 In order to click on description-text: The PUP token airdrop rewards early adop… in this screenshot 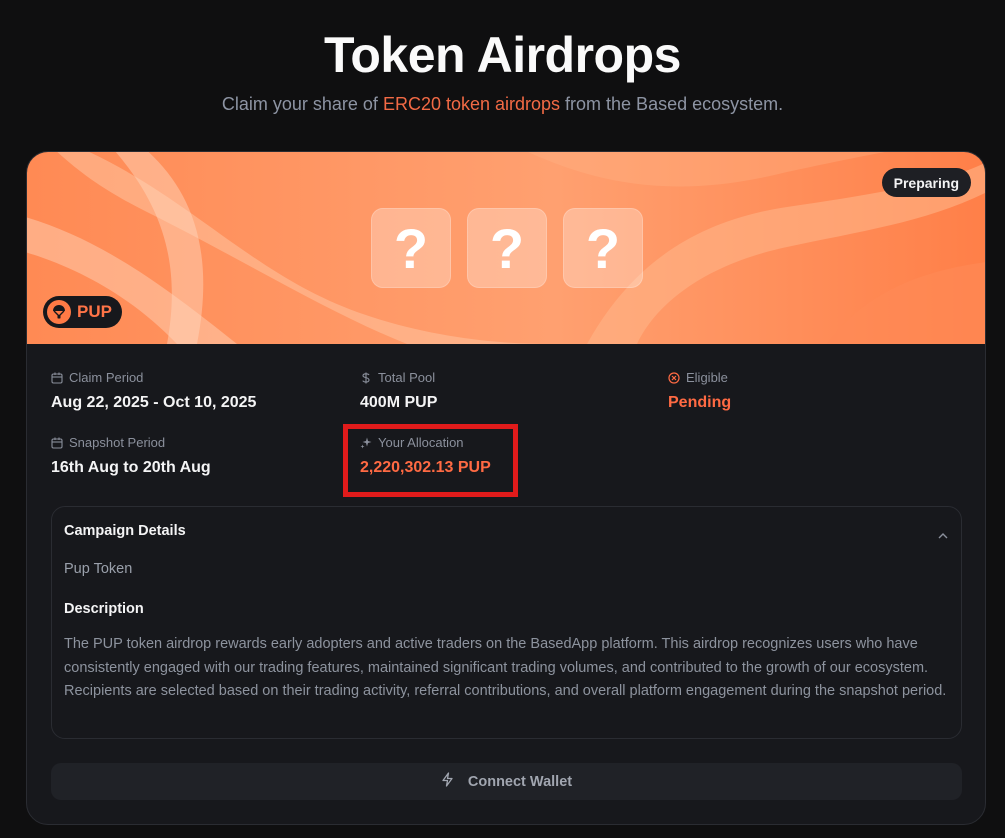, I will do `click(505, 667)`.